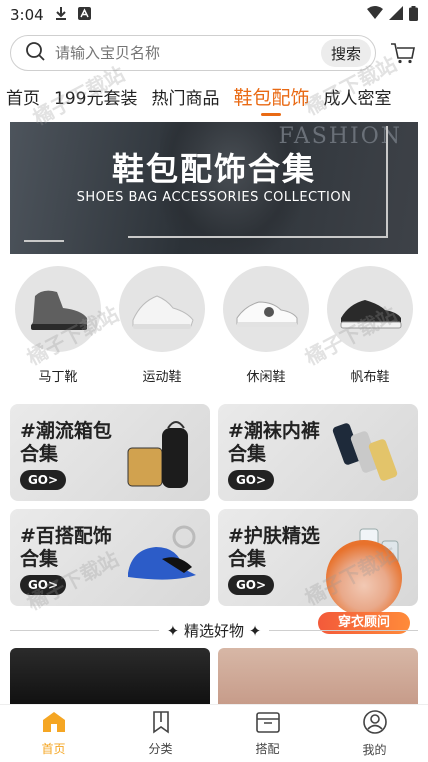 The height and width of the screenshot is (762, 428). What do you see at coordinates (157, 454) in the screenshot?
I see `bag-image` at bounding box center [157, 454].